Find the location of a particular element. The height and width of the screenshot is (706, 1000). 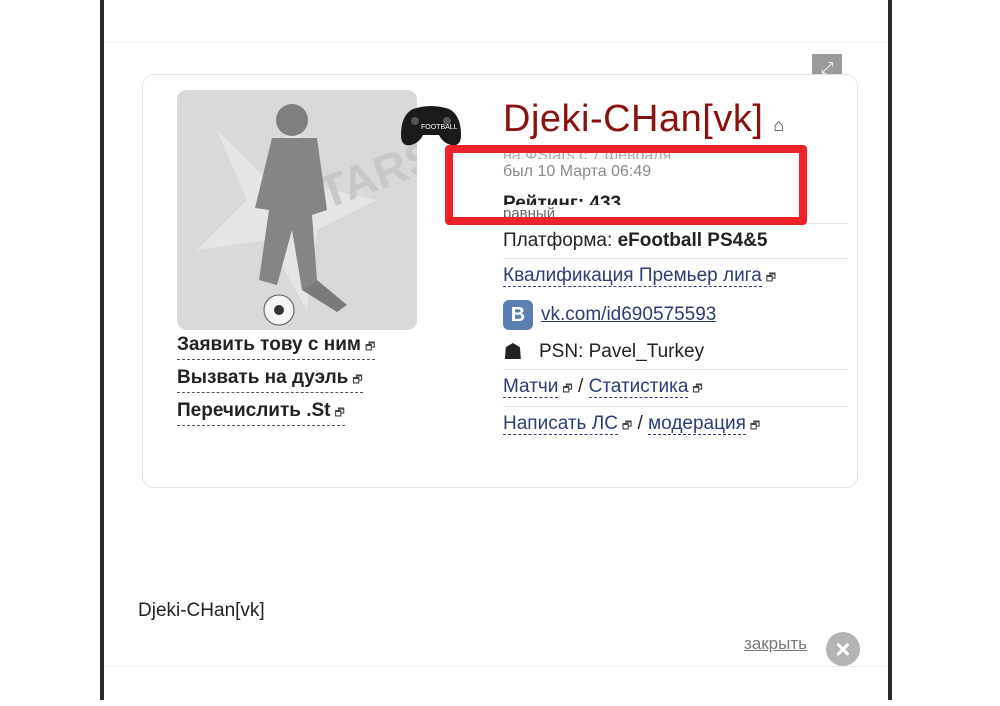

psn-id: PSN: Pavel_Turkey is located at coordinates (622, 352).